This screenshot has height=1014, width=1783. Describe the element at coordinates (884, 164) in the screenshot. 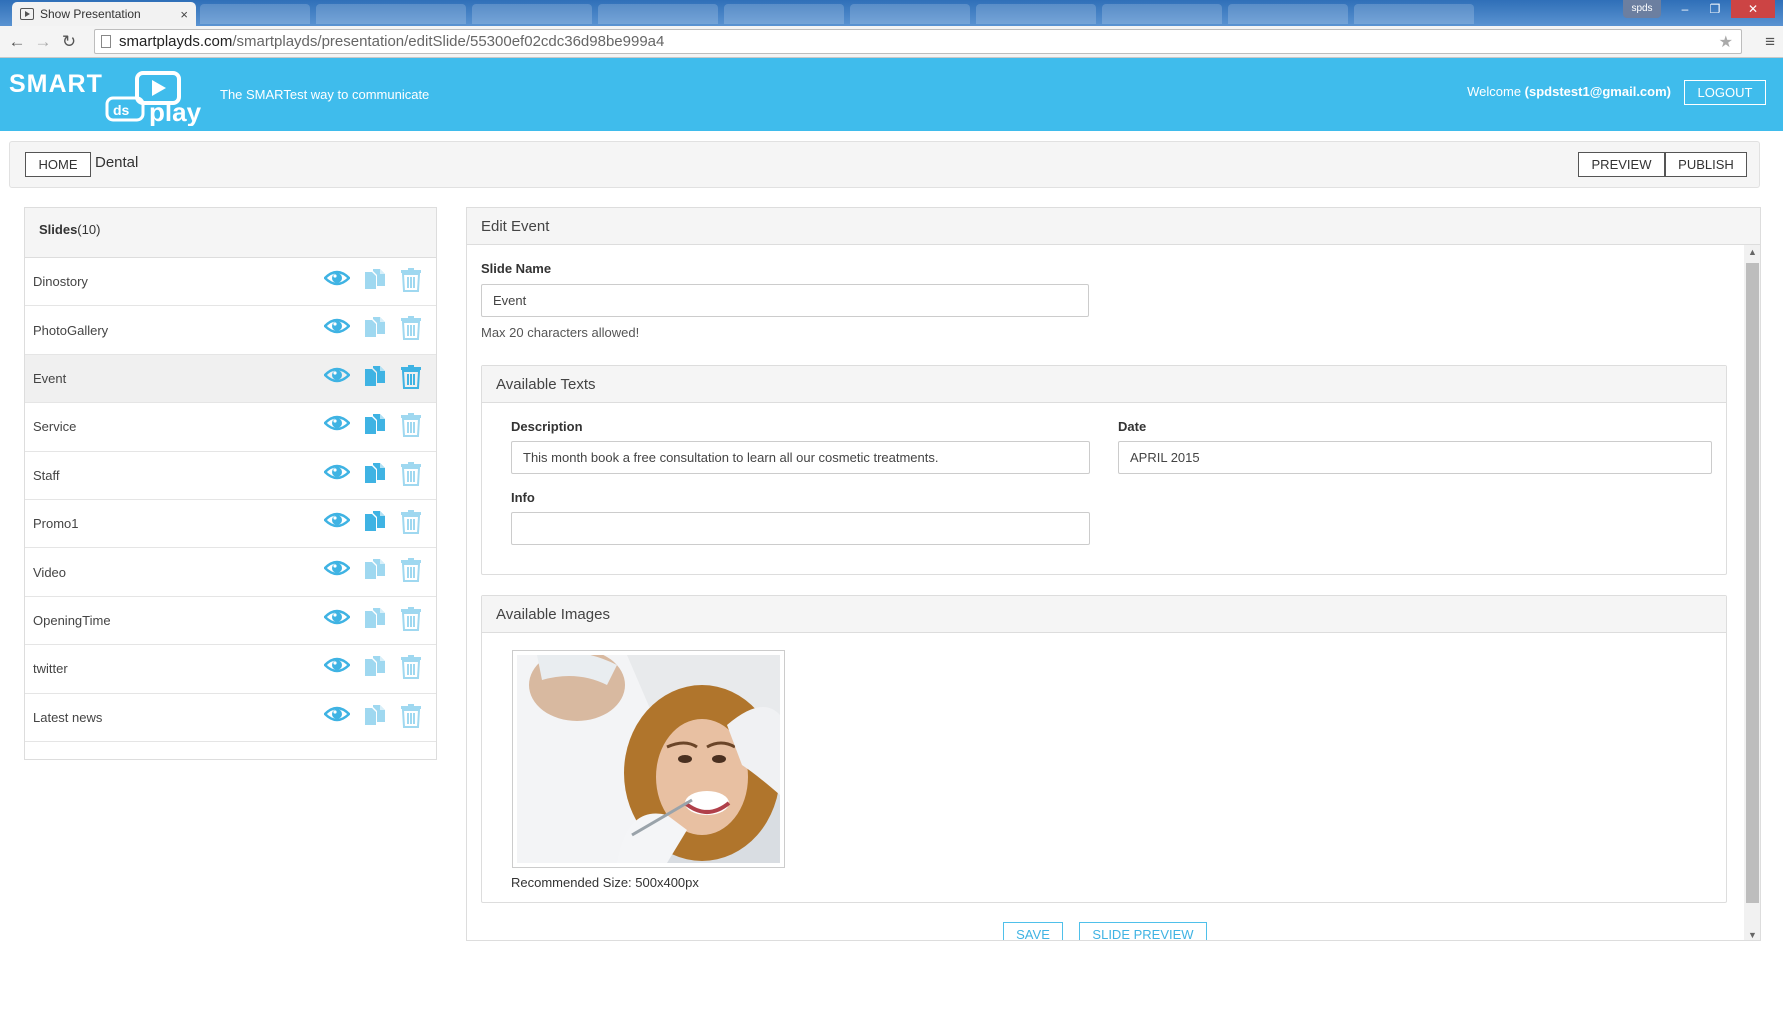

I see `presentation-toolbar: HOME Dental PREVIEW PUBLISH` at that location.